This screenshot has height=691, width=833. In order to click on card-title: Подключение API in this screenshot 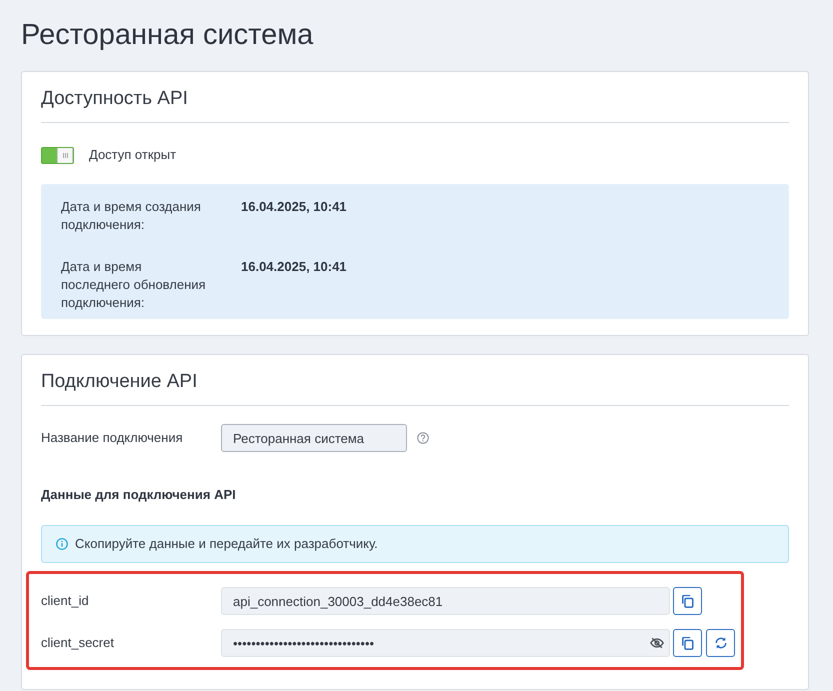, I will do `click(119, 382)`.